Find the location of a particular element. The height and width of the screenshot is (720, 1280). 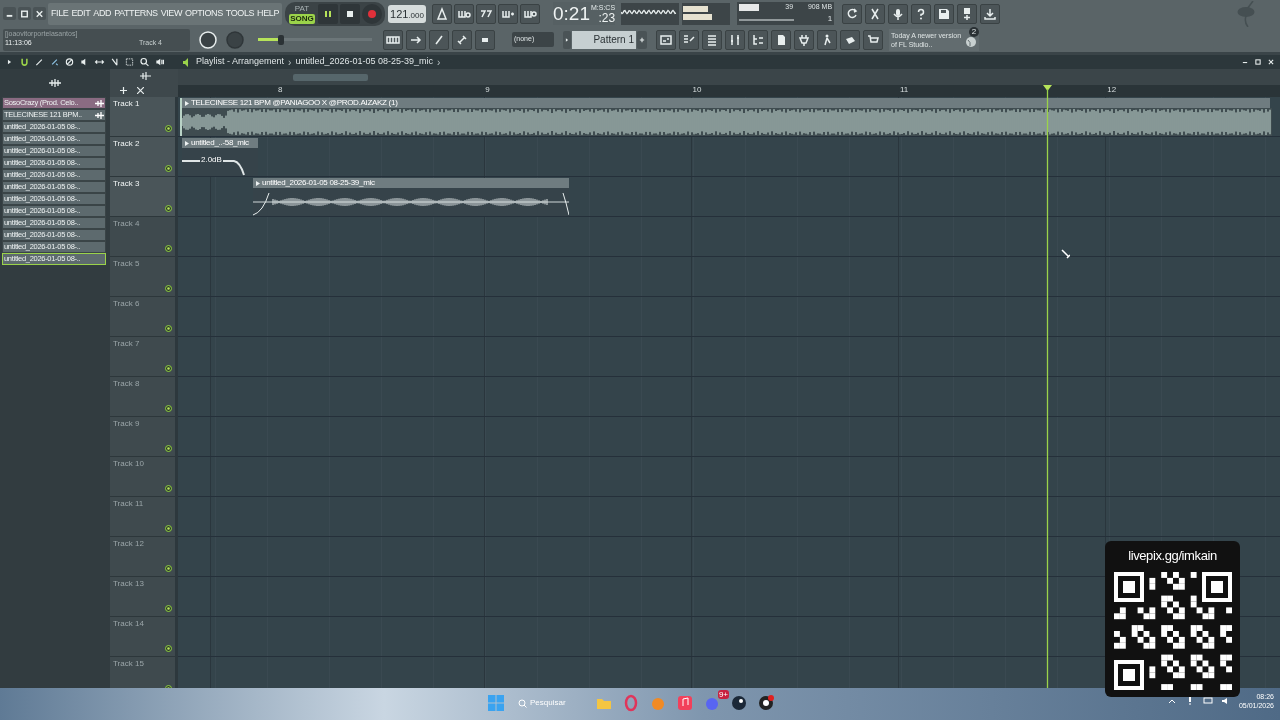

track-header: Track 10 is located at coordinates (142, 477).